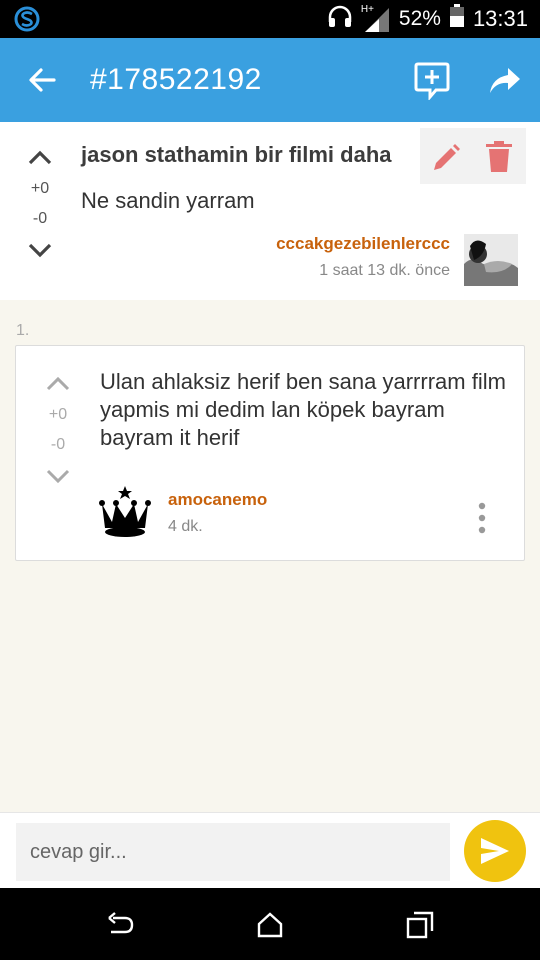  What do you see at coordinates (499, 157) in the screenshot?
I see `delete-icon` at bounding box center [499, 157].